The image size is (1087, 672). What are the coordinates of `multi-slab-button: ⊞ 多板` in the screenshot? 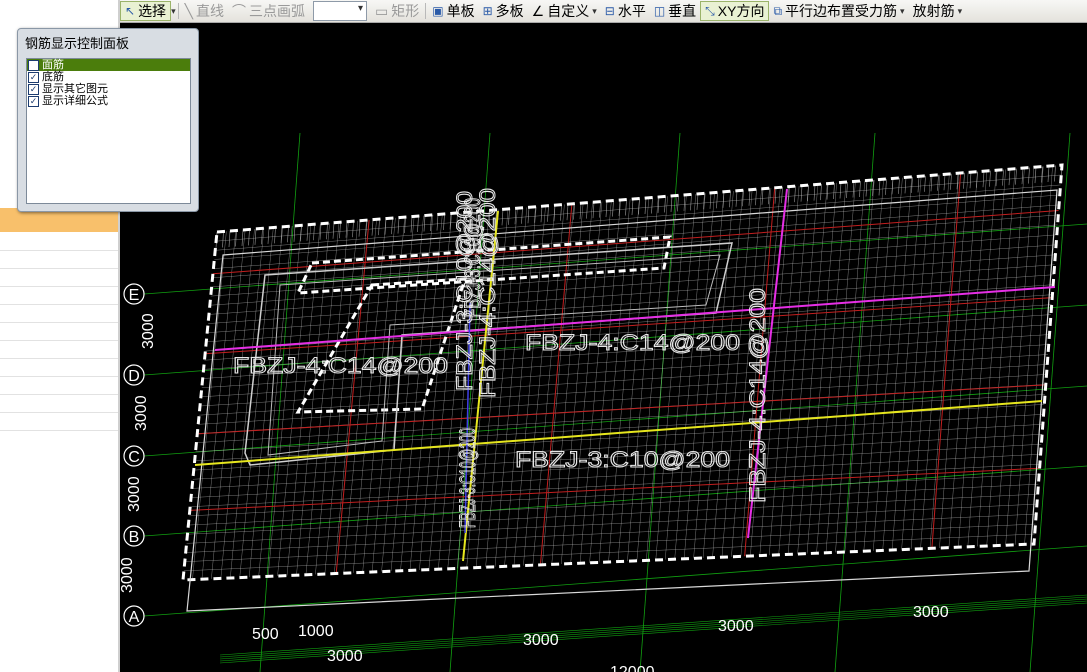 It's located at (503, 11).